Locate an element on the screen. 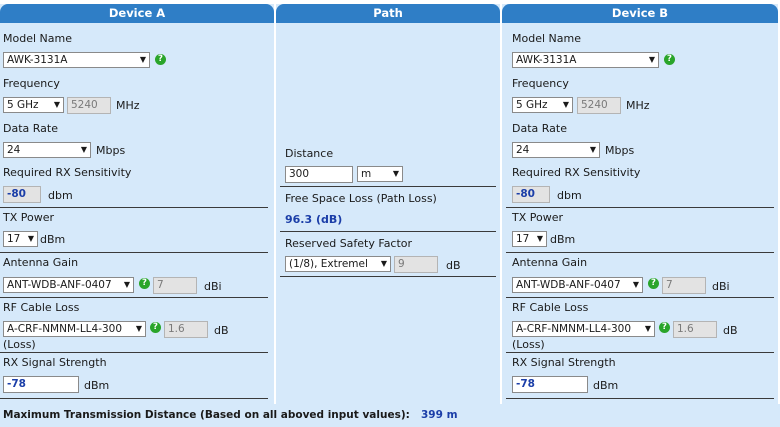 This screenshot has height=427, width=780. tx-power-value: 17 is located at coordinates (523, 239).